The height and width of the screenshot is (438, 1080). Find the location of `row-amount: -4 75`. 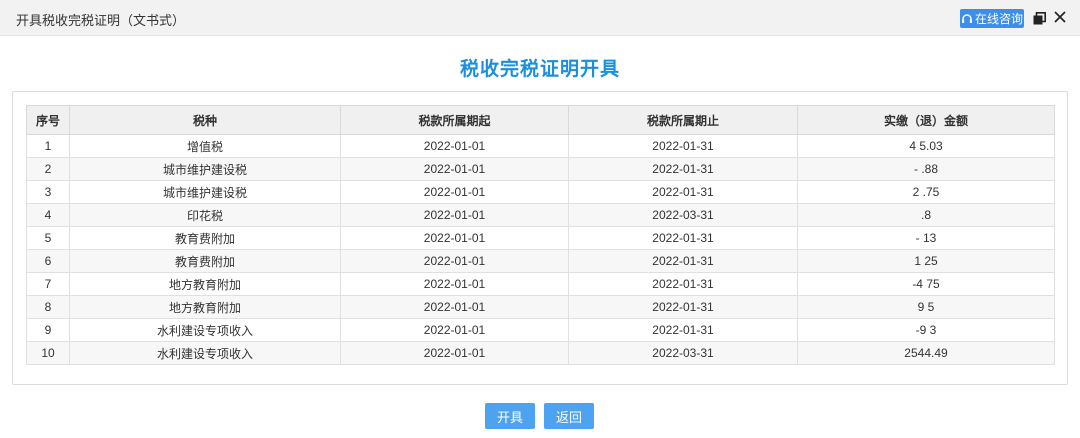

row-amount: -4 75 is located at coordinates (926, 284).